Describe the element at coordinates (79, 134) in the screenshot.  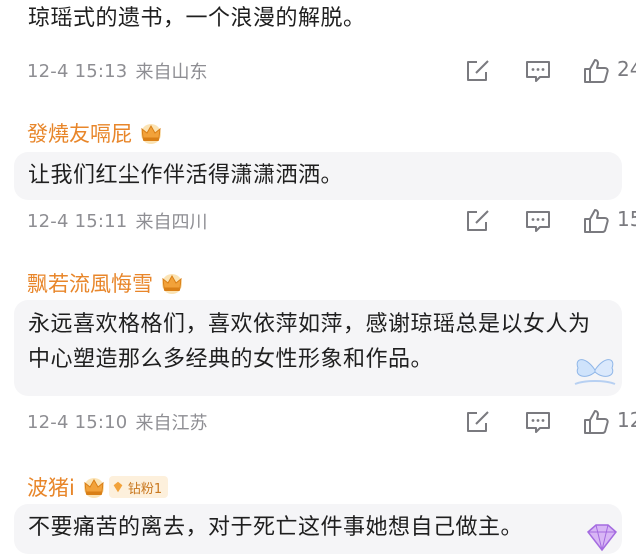
I see `username-label: 發燒友嗝屁` at that location.